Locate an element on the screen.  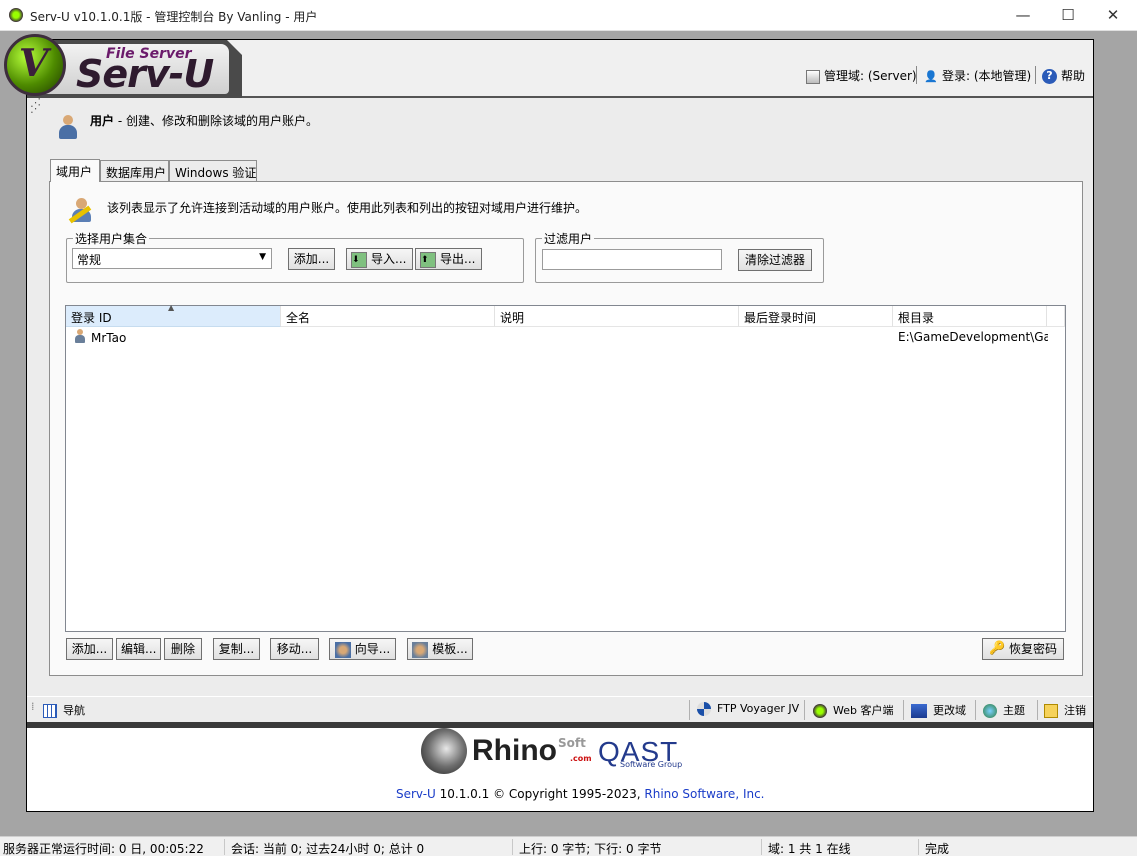
close-button: ✕ is located at coordinates (1113, 15).